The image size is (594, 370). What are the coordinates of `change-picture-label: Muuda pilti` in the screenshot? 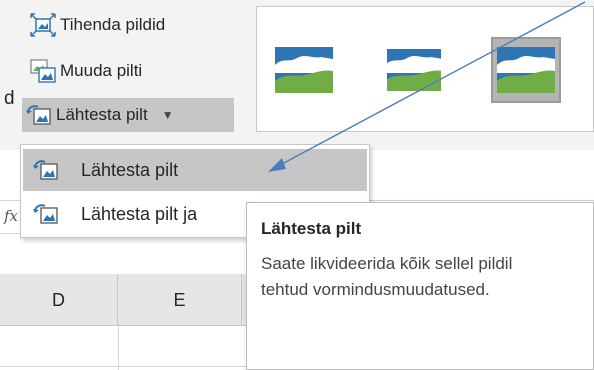 It's located at (101, 70).